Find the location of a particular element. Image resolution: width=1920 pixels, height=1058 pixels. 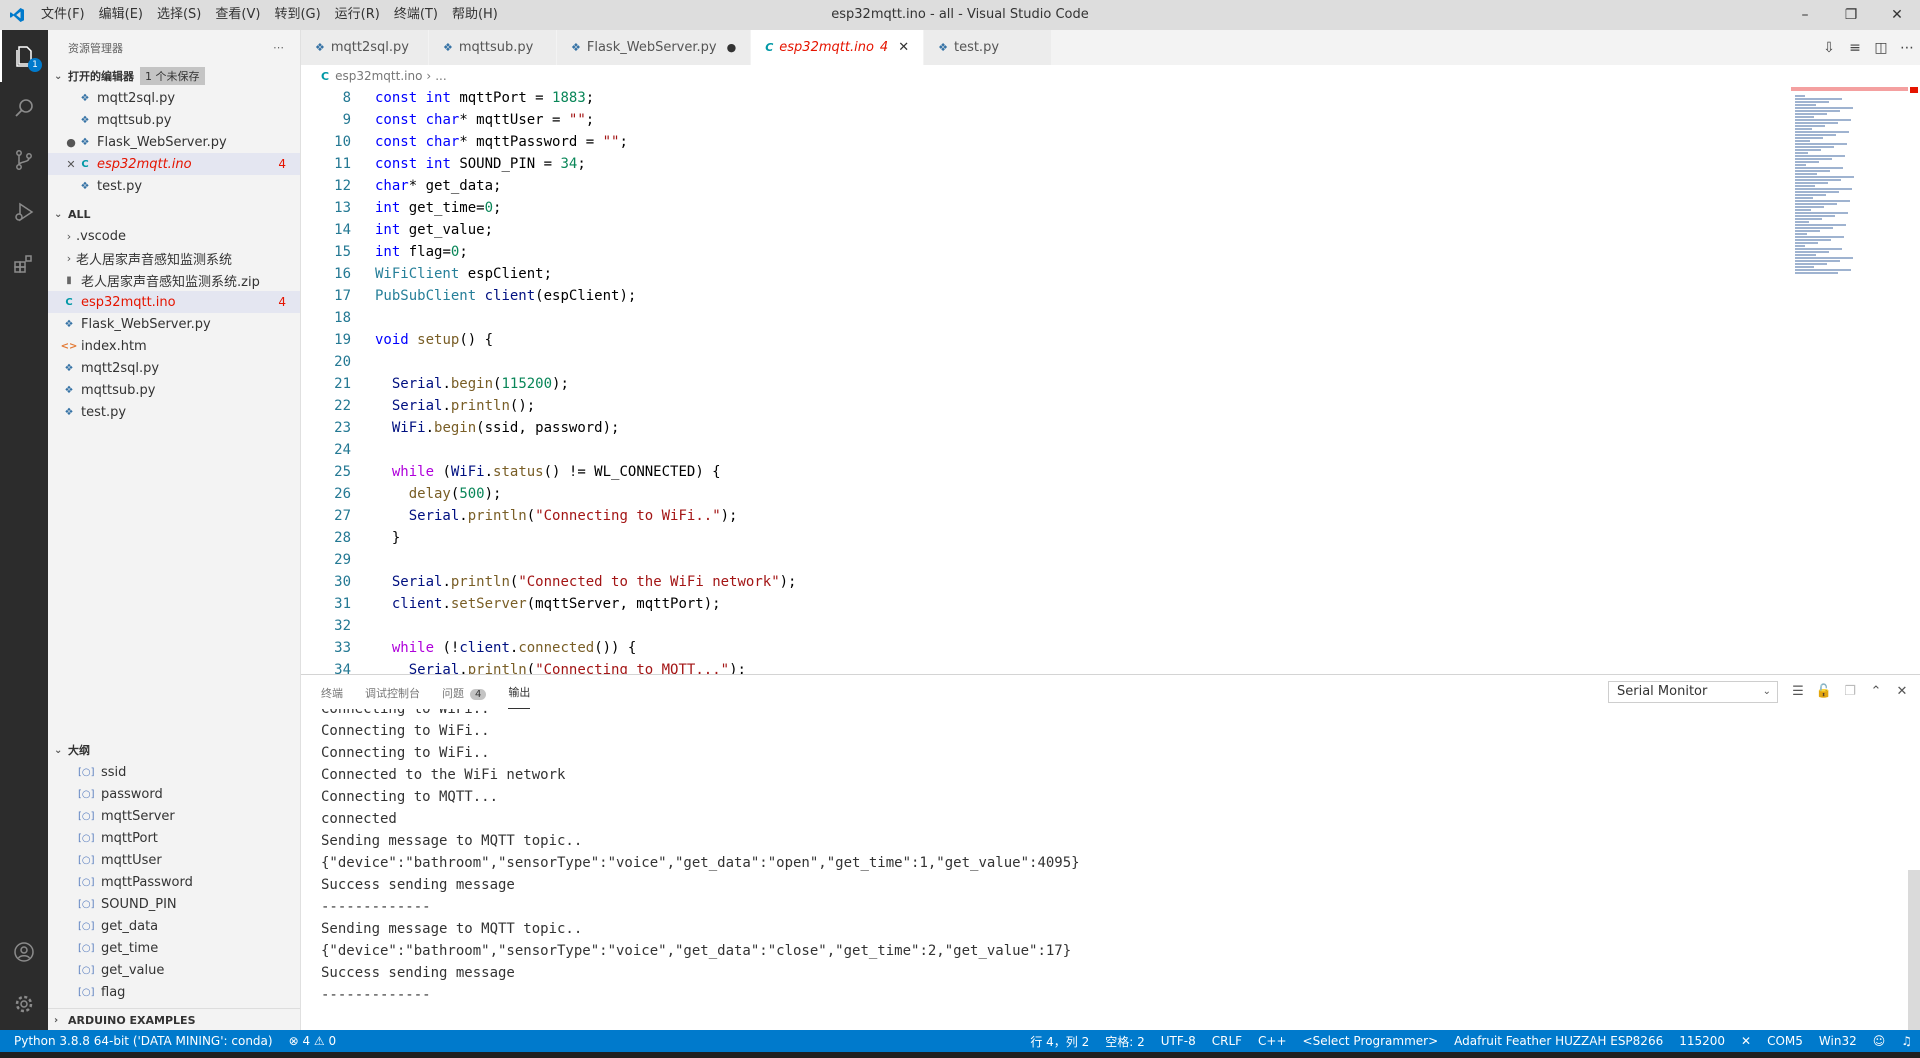

end-of-line: CRLF is located at coordinates (1227, 1041).